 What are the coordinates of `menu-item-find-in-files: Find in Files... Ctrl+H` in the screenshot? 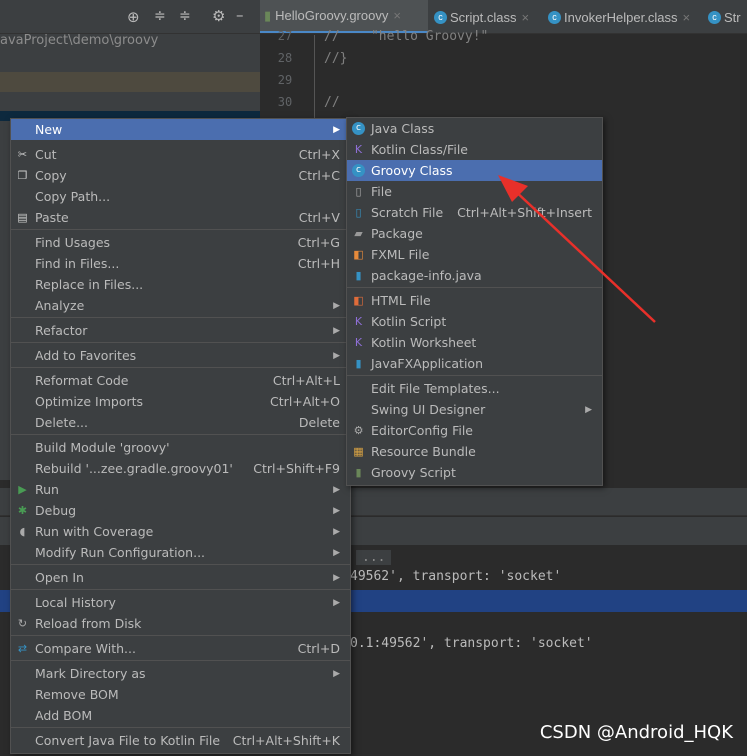 It's located at (180, 263).